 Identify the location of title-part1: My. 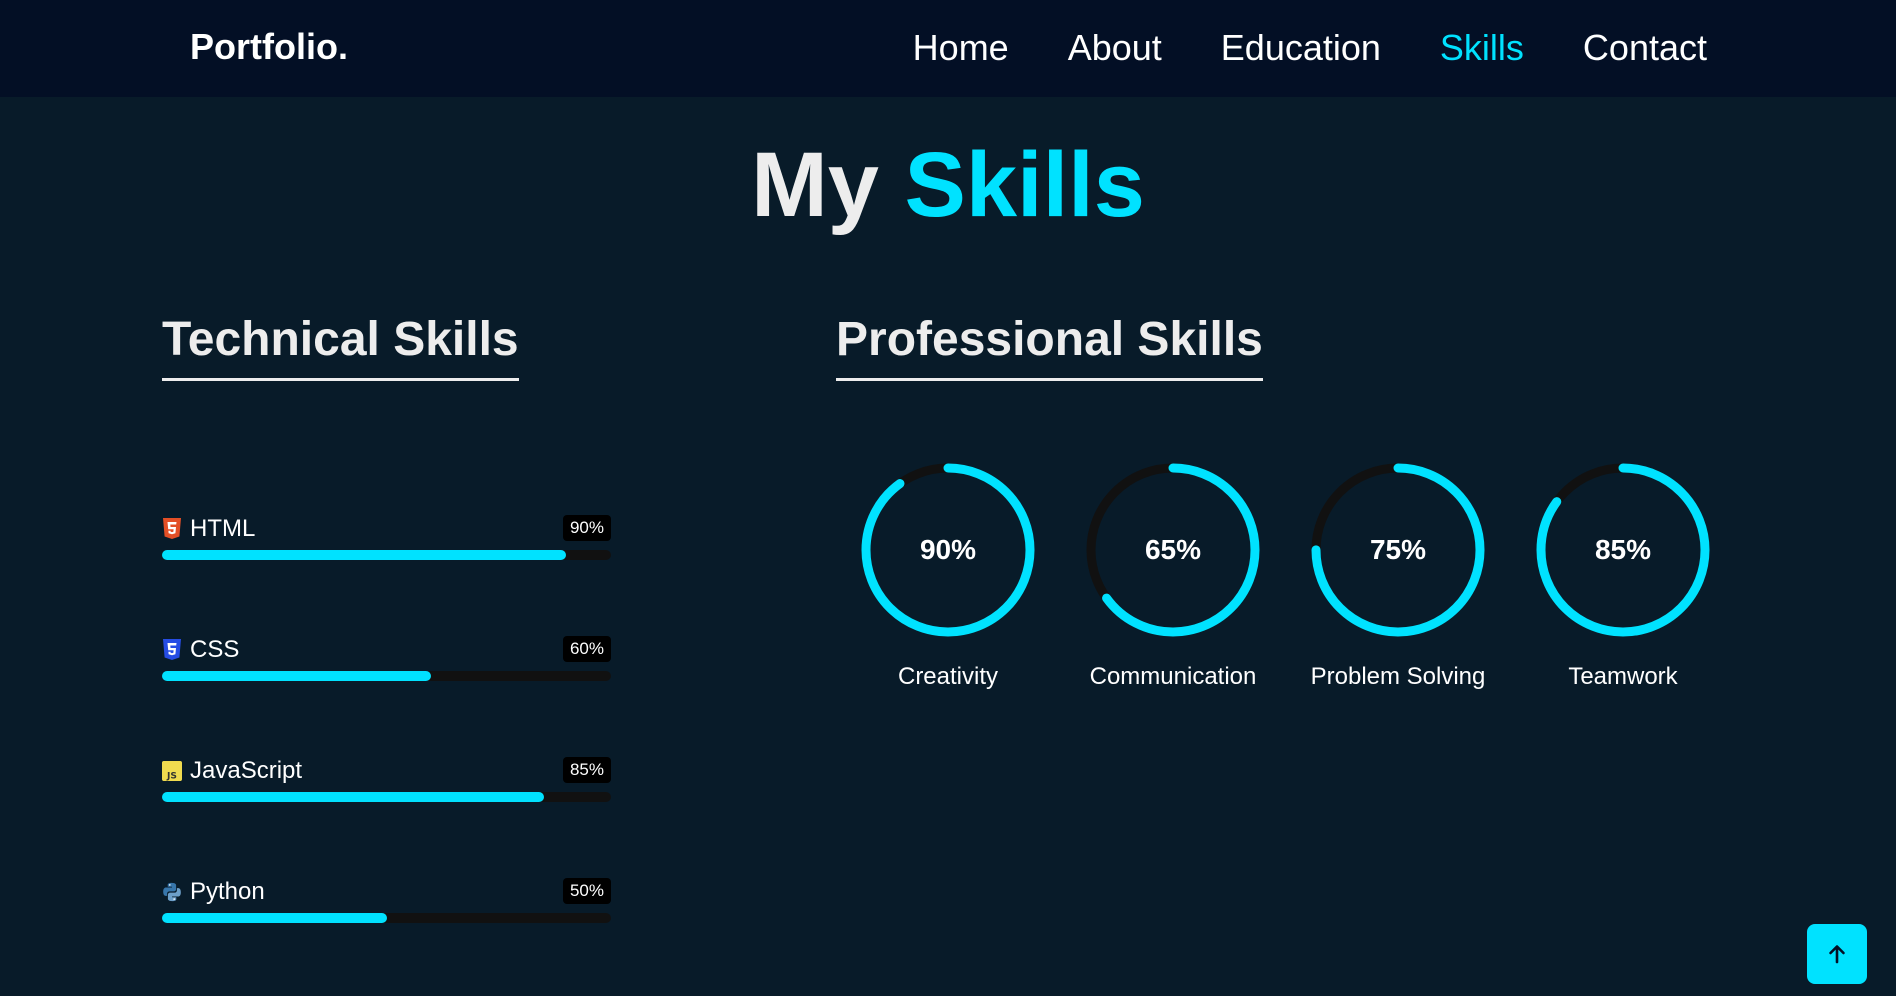
(815, 185).